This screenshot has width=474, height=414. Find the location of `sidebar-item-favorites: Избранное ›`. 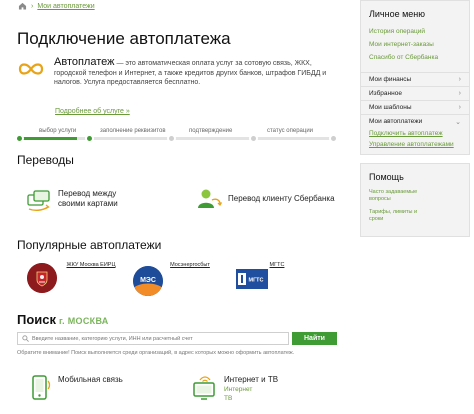

sidebar-item-favorites: Избранное › is located at coordinates (415, 93).